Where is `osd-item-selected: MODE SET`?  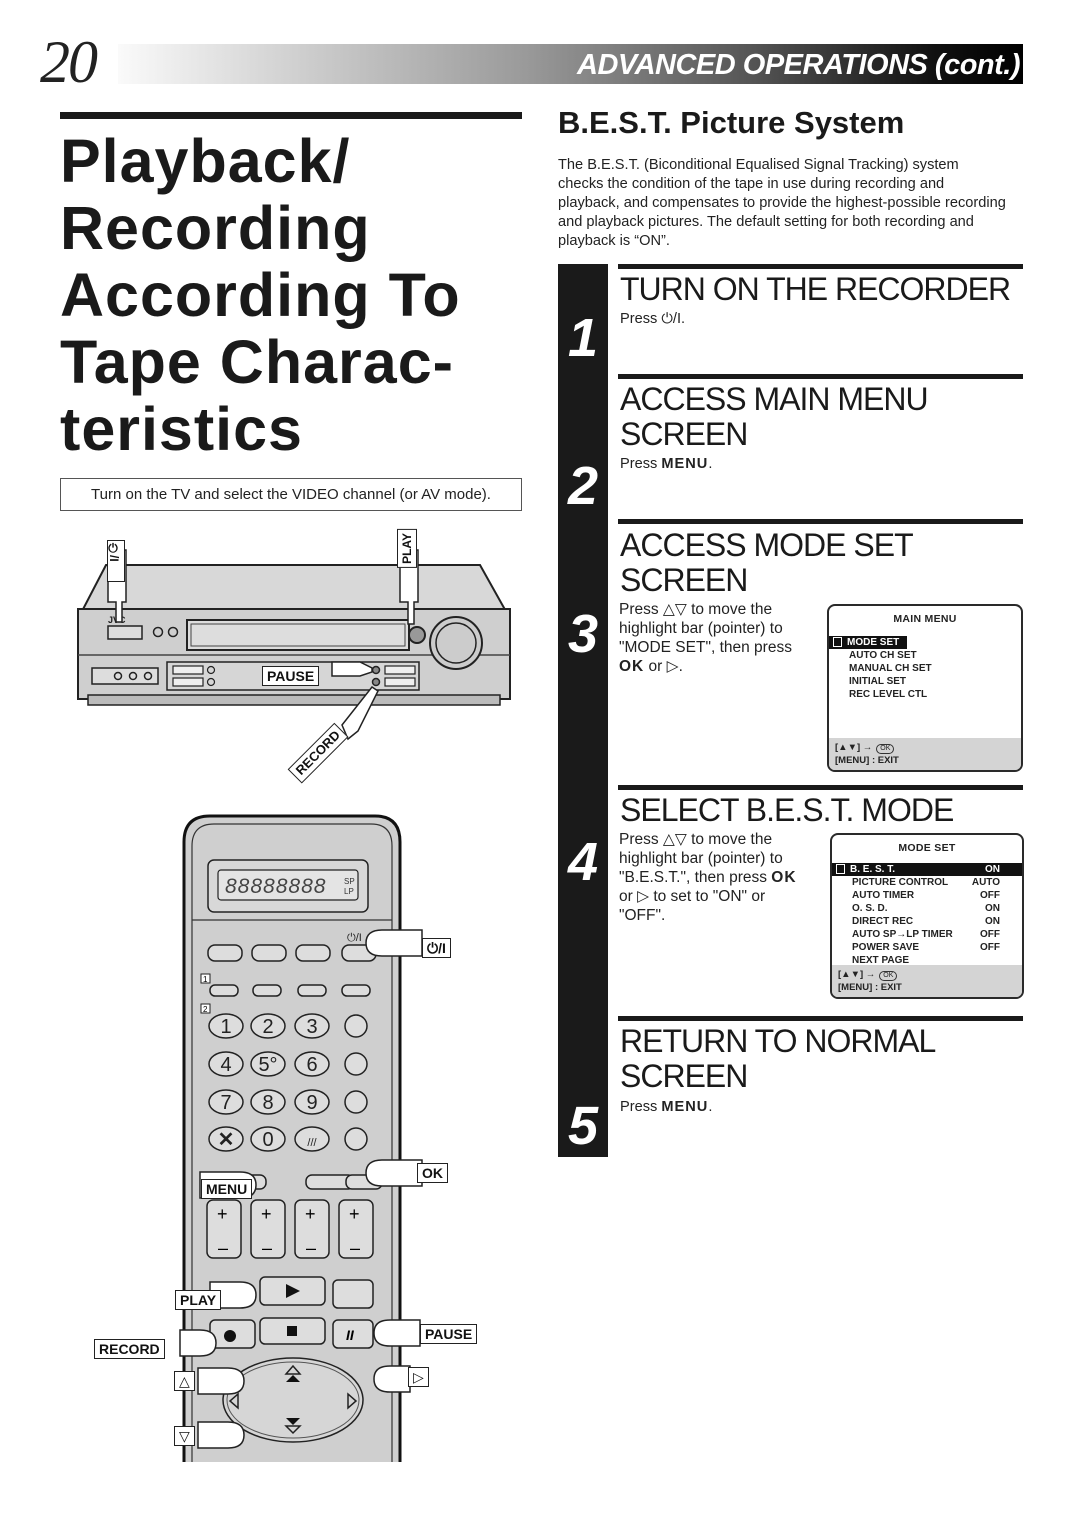
osd-item-selected: MODE SET is located at coordinates (868, 642).